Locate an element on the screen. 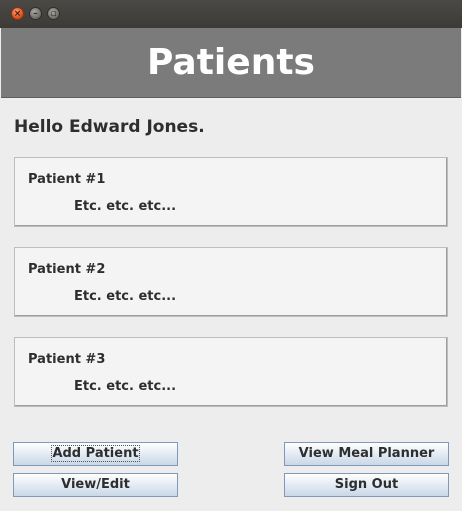 This screenshot has height=511, width=462. sign-out-button: Sign Out is located at coordinates (366, 485).